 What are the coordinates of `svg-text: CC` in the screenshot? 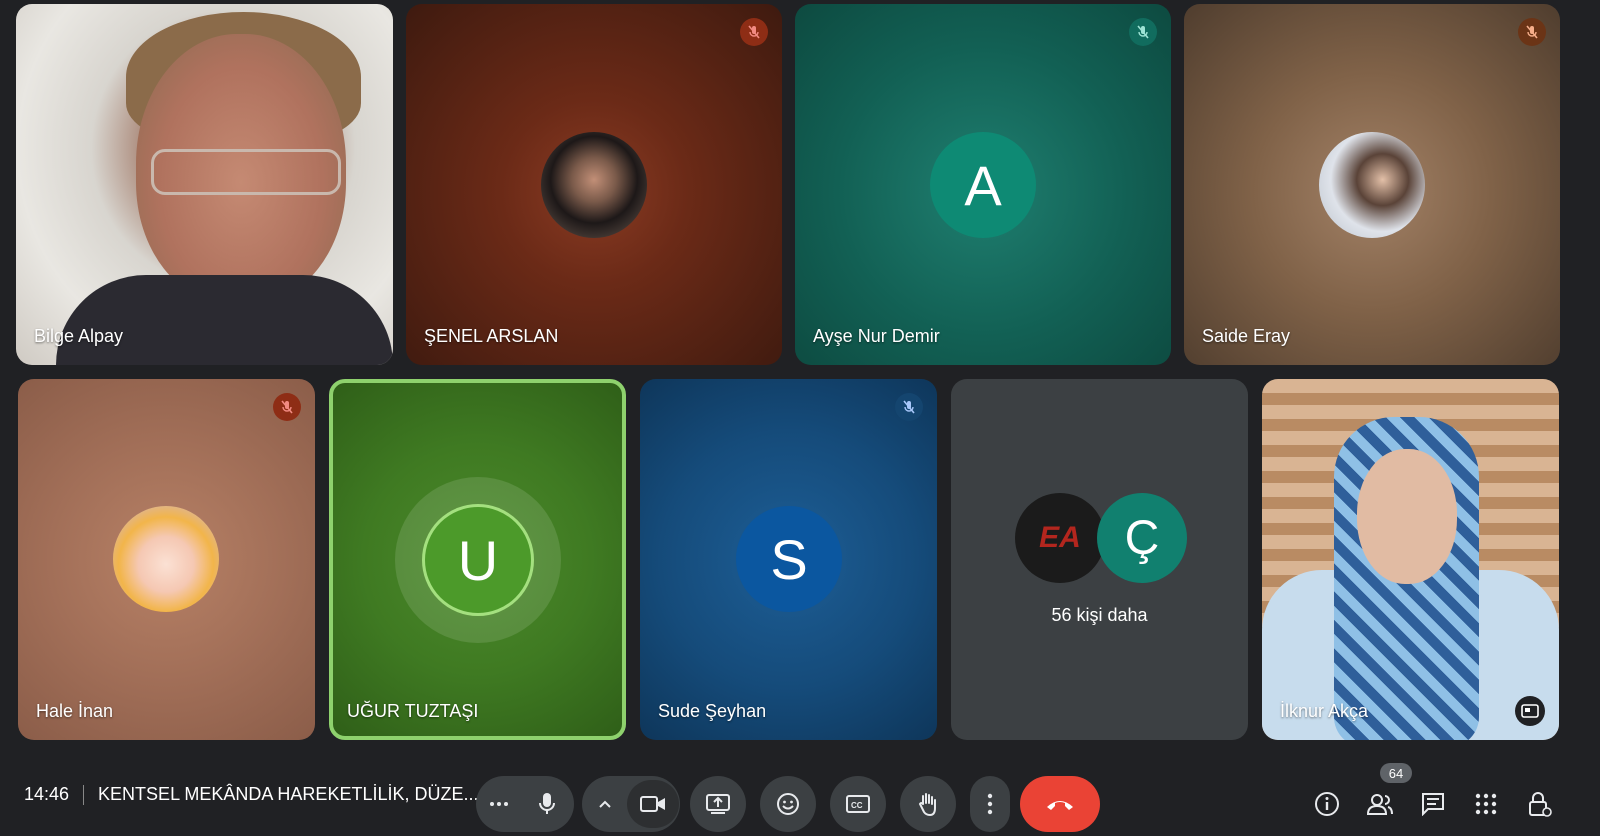 It's located at (857, 805).